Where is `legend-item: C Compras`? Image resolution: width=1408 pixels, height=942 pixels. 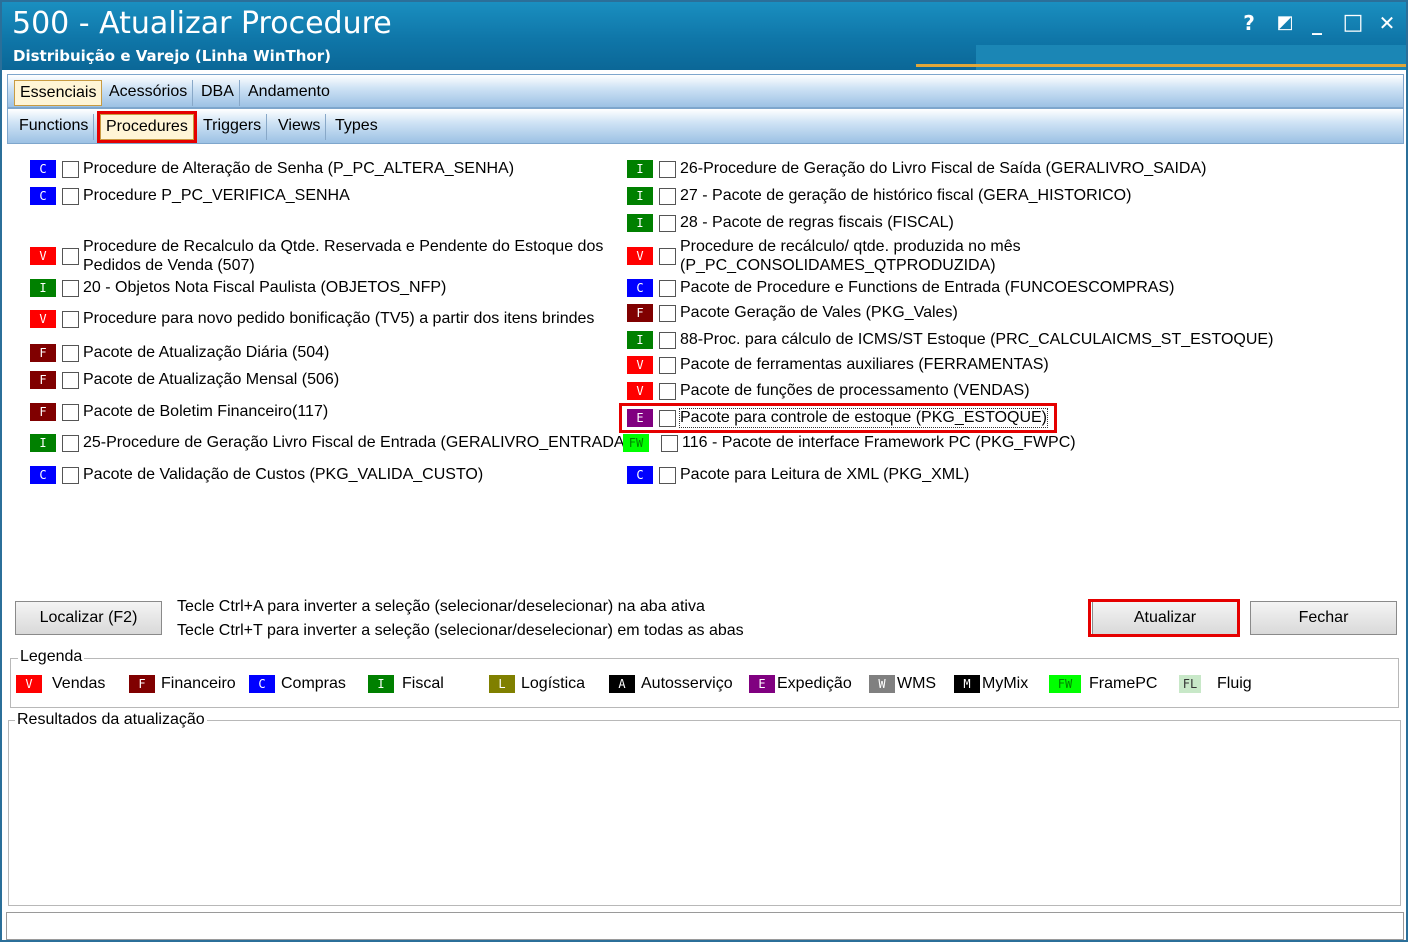
legend-item: C Compras is located at coordinates (297, 684).